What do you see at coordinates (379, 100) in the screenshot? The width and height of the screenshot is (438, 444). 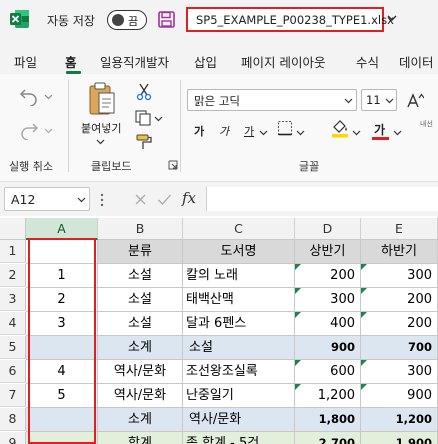 I see `font-size-select: 11` at bounding box center [379, 100].